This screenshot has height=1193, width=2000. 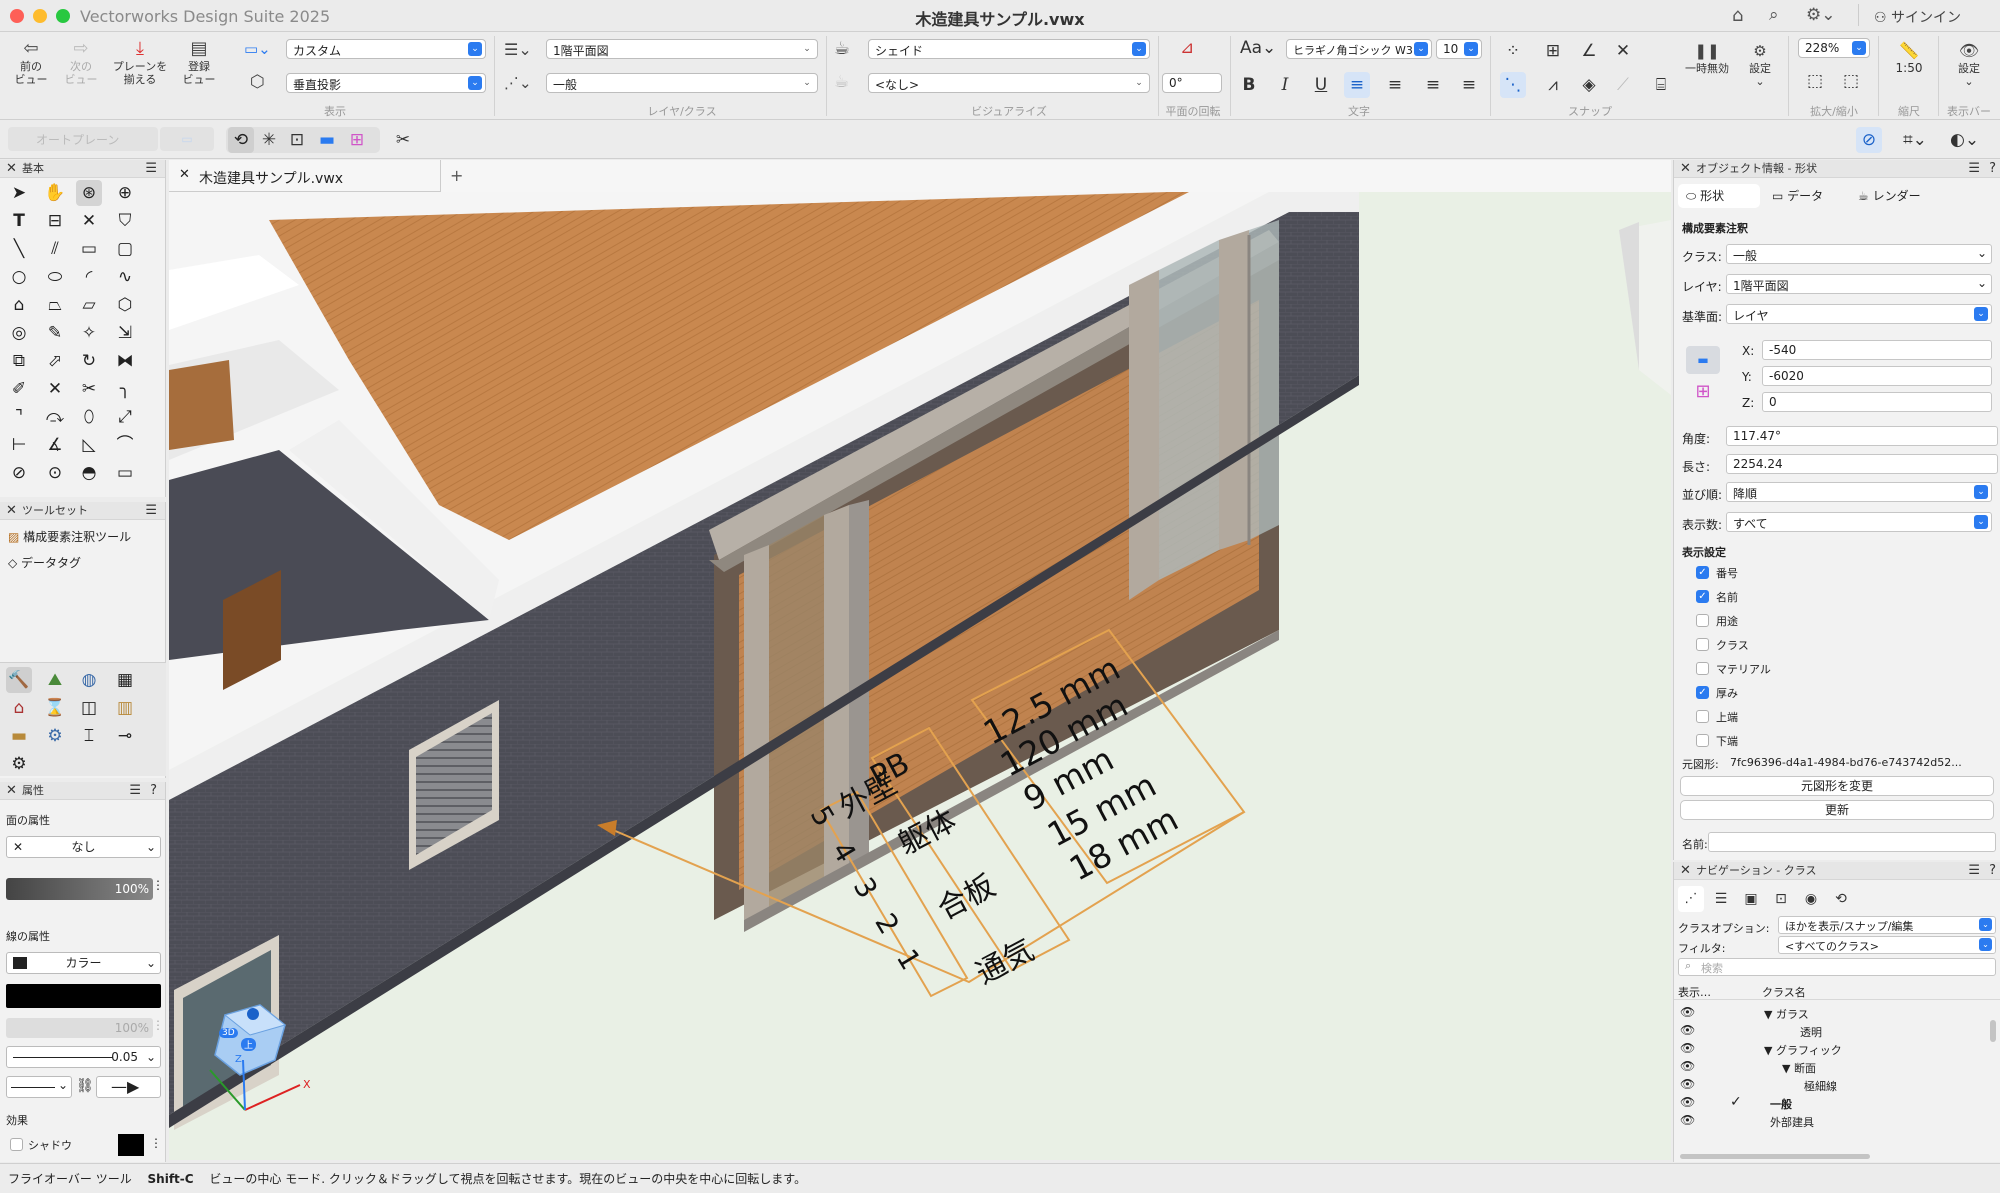 What do you see at coordinates (1992, 871) in the screenshot?
I see `help-icon: ?` at bounding box center [1992, 871].